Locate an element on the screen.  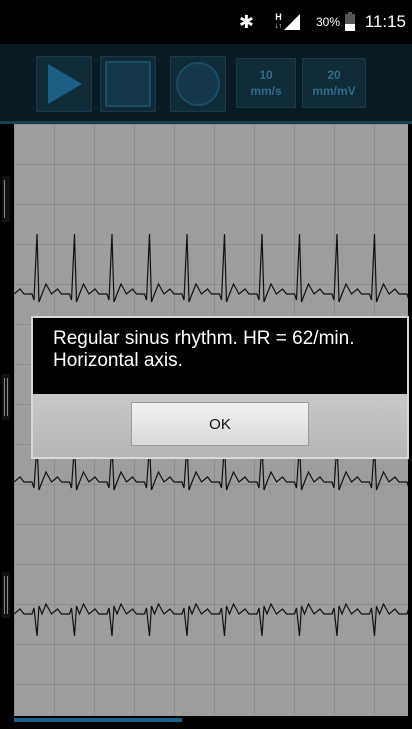
dialog-message-line1: Regular sinus rhythm. HR = 62/min. is located at coordinates (204, 338).